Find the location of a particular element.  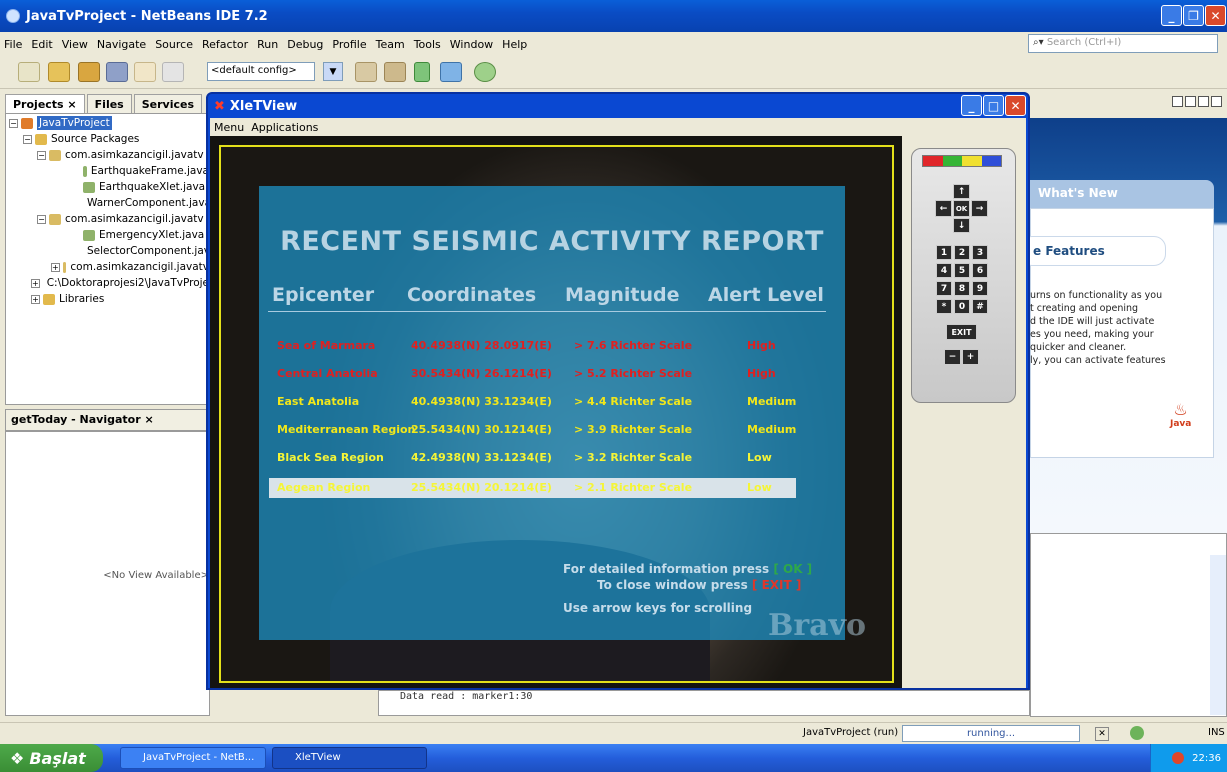

channel-watermark: Bravo is located at coordinates (817, 625).